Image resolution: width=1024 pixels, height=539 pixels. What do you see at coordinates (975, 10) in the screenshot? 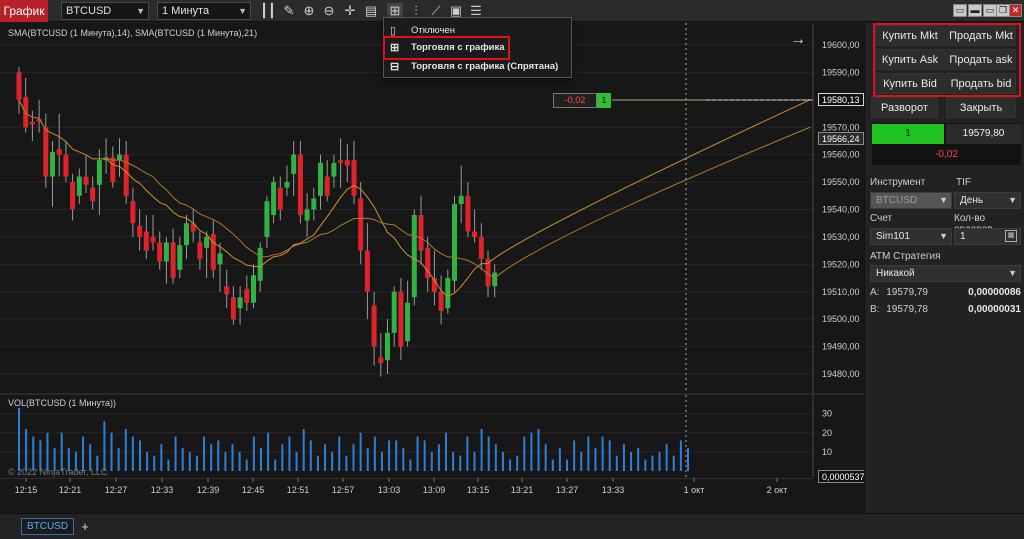
I see `minimize-icon: ▬` at bounding box center [975, 10].